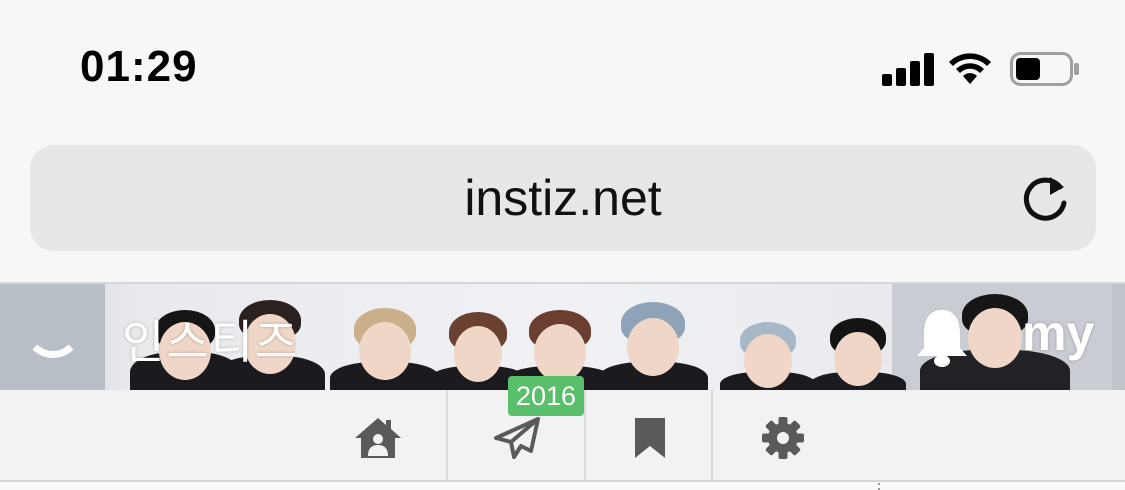  I want to click on message-count-badge: 2016, so click(546, 396).